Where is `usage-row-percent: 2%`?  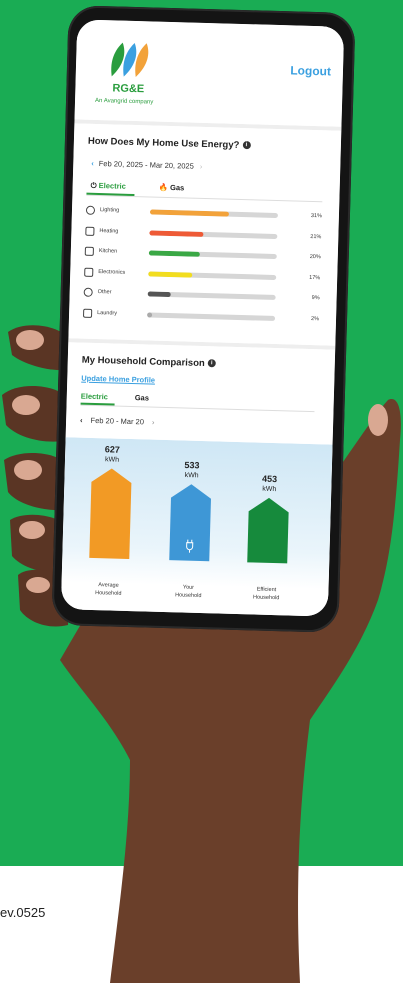
usage-row-percent: 2% is located at coordinates (315, 318).